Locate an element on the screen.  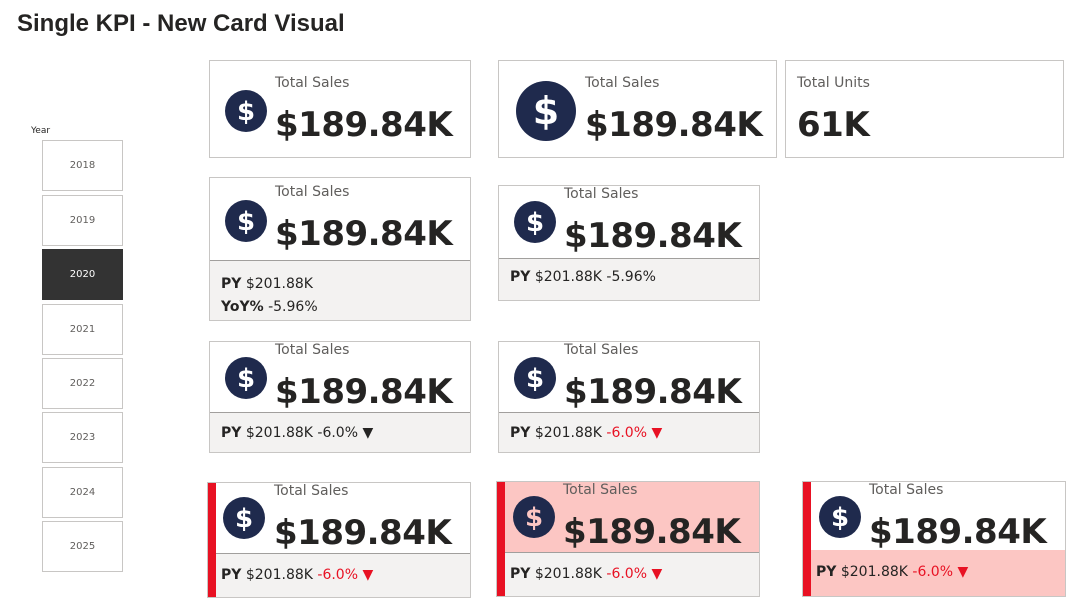
year-button-2023: 2023 is located at coordinates (82, 437).